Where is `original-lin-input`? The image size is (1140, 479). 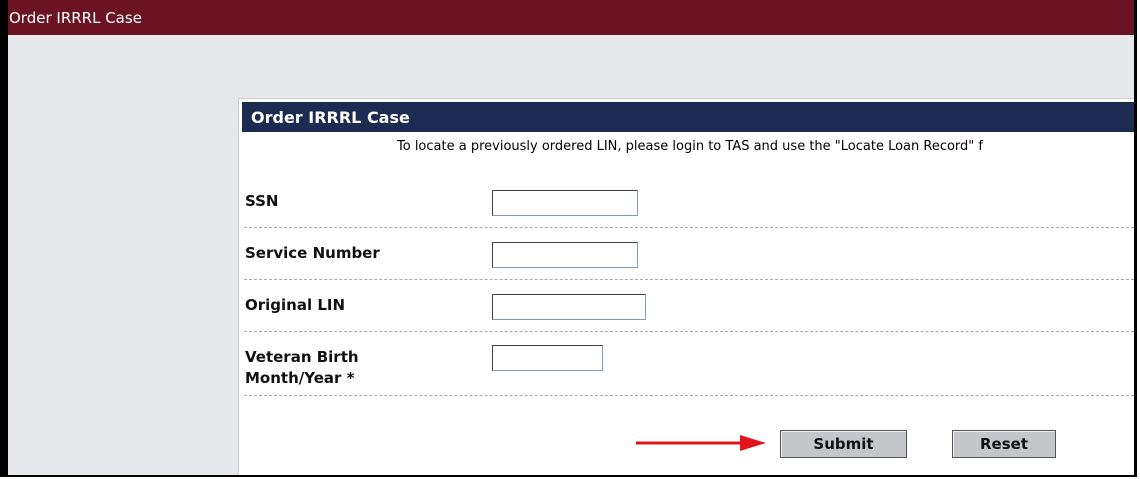 original-lin-input is located at coordinates (569, 307).